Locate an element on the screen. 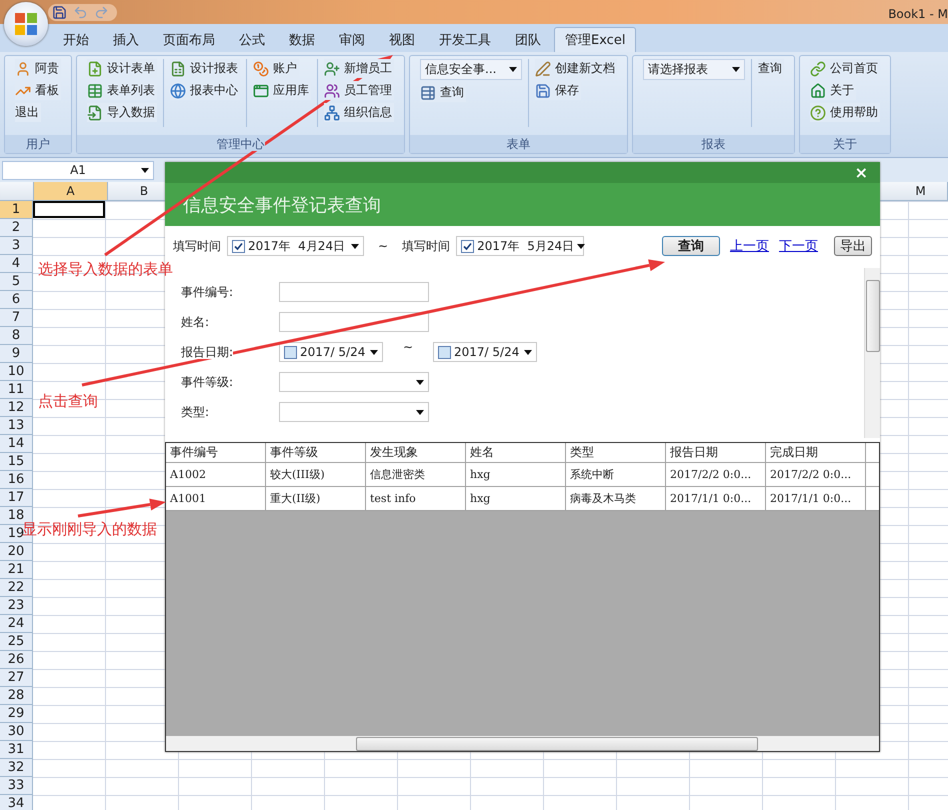  row-header: 28 is located at coordinates (16, 696).